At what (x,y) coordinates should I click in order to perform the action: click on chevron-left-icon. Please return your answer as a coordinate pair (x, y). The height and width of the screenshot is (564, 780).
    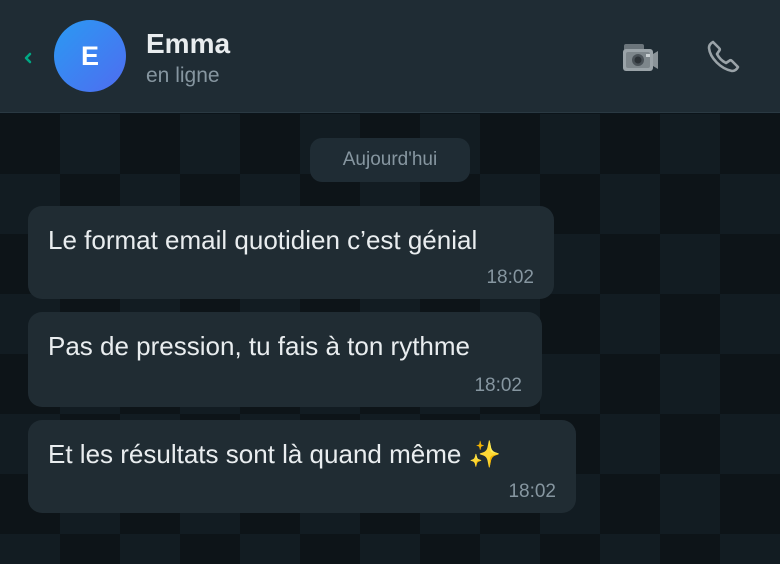
    Looking at the image, I should click on (28, 58).